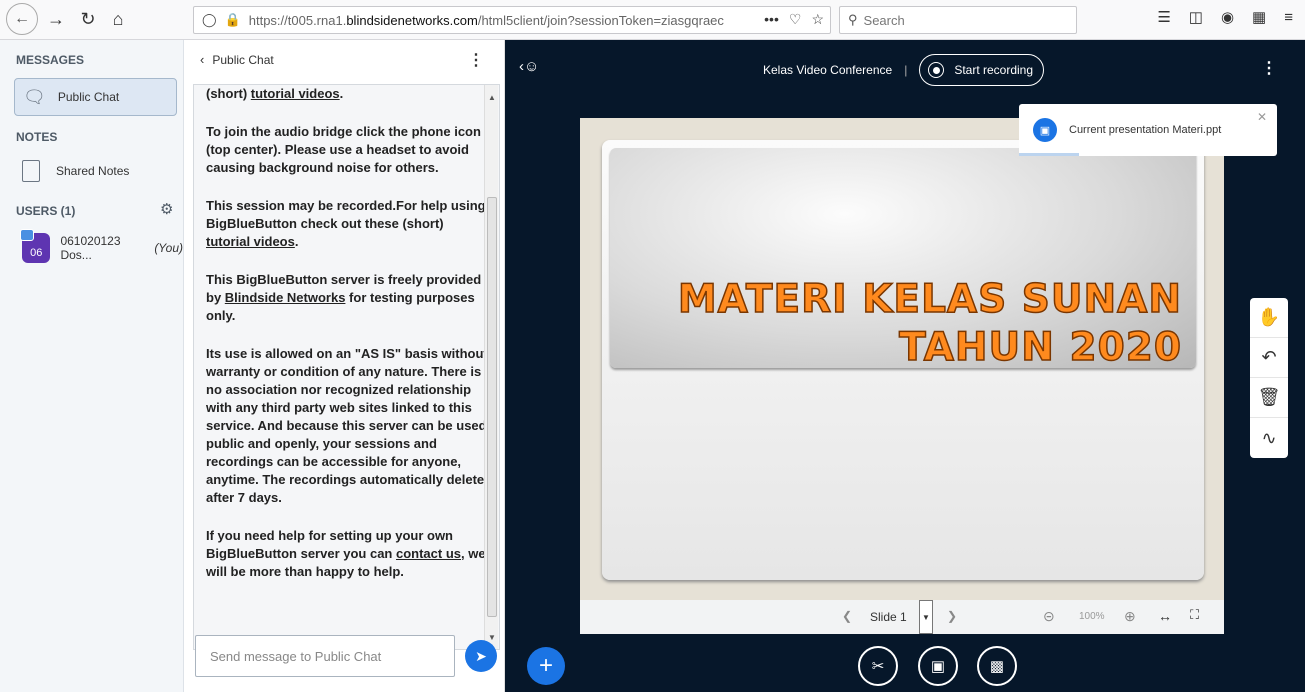  I want to click on reload-icon: ↻, so click(88, 19).